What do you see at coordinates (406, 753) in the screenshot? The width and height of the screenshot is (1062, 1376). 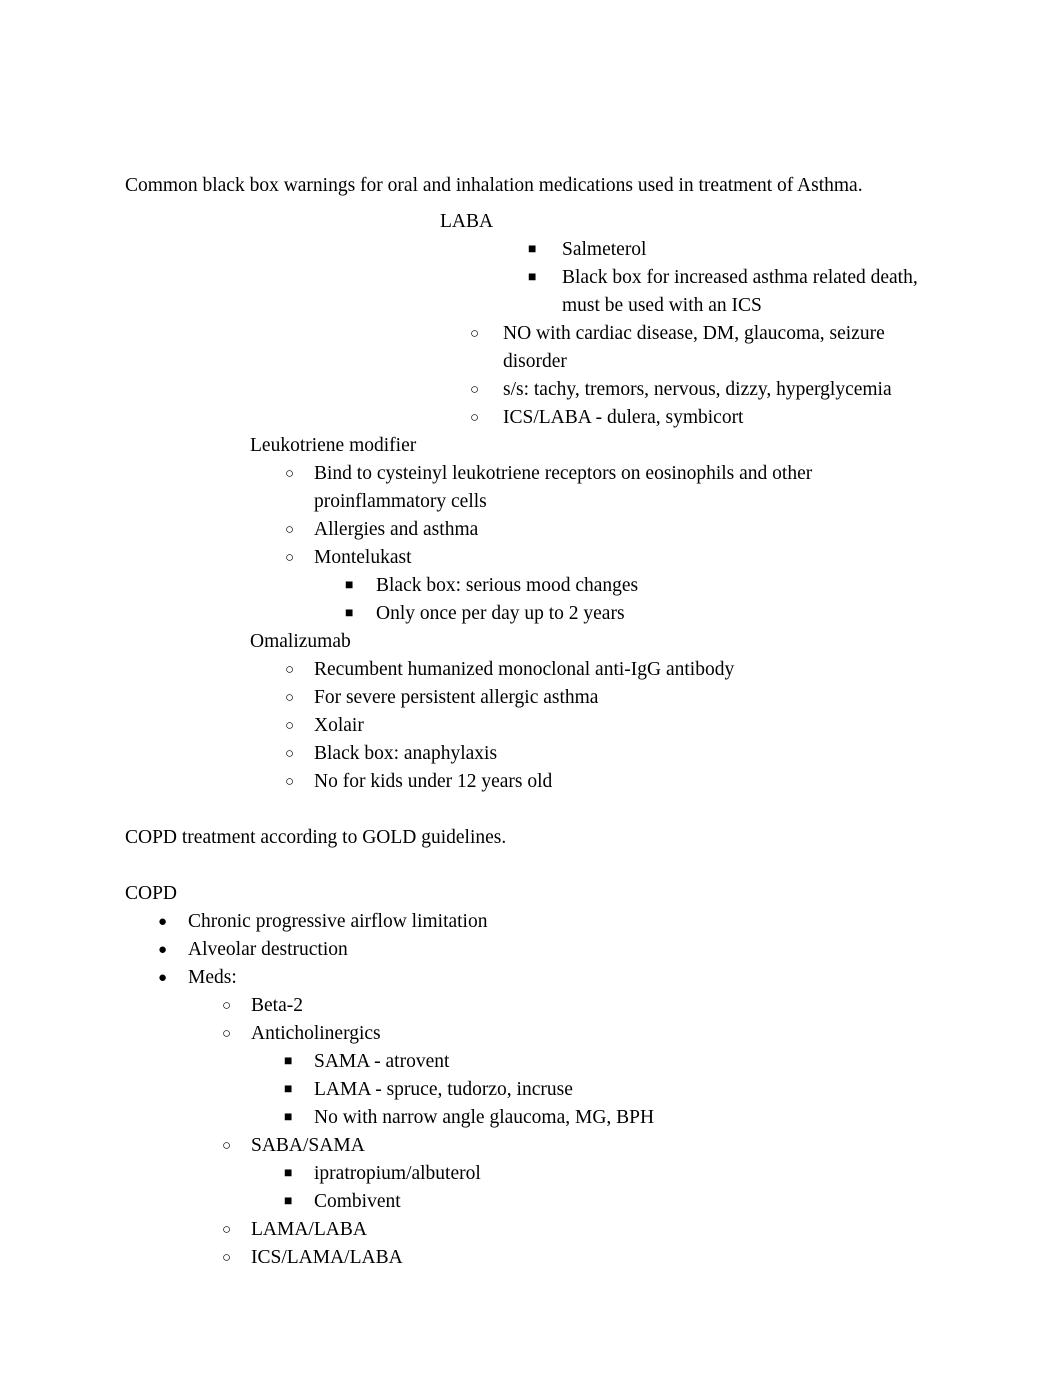 I see `list-item-label: Black box: anaphylaxis` at bounding box center [406, 753].